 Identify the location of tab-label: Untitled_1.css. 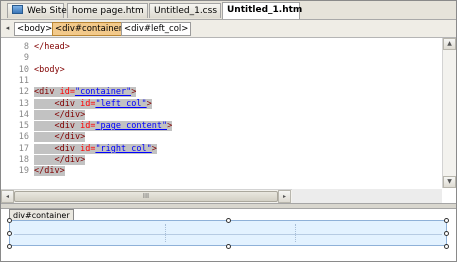
(186, 11).